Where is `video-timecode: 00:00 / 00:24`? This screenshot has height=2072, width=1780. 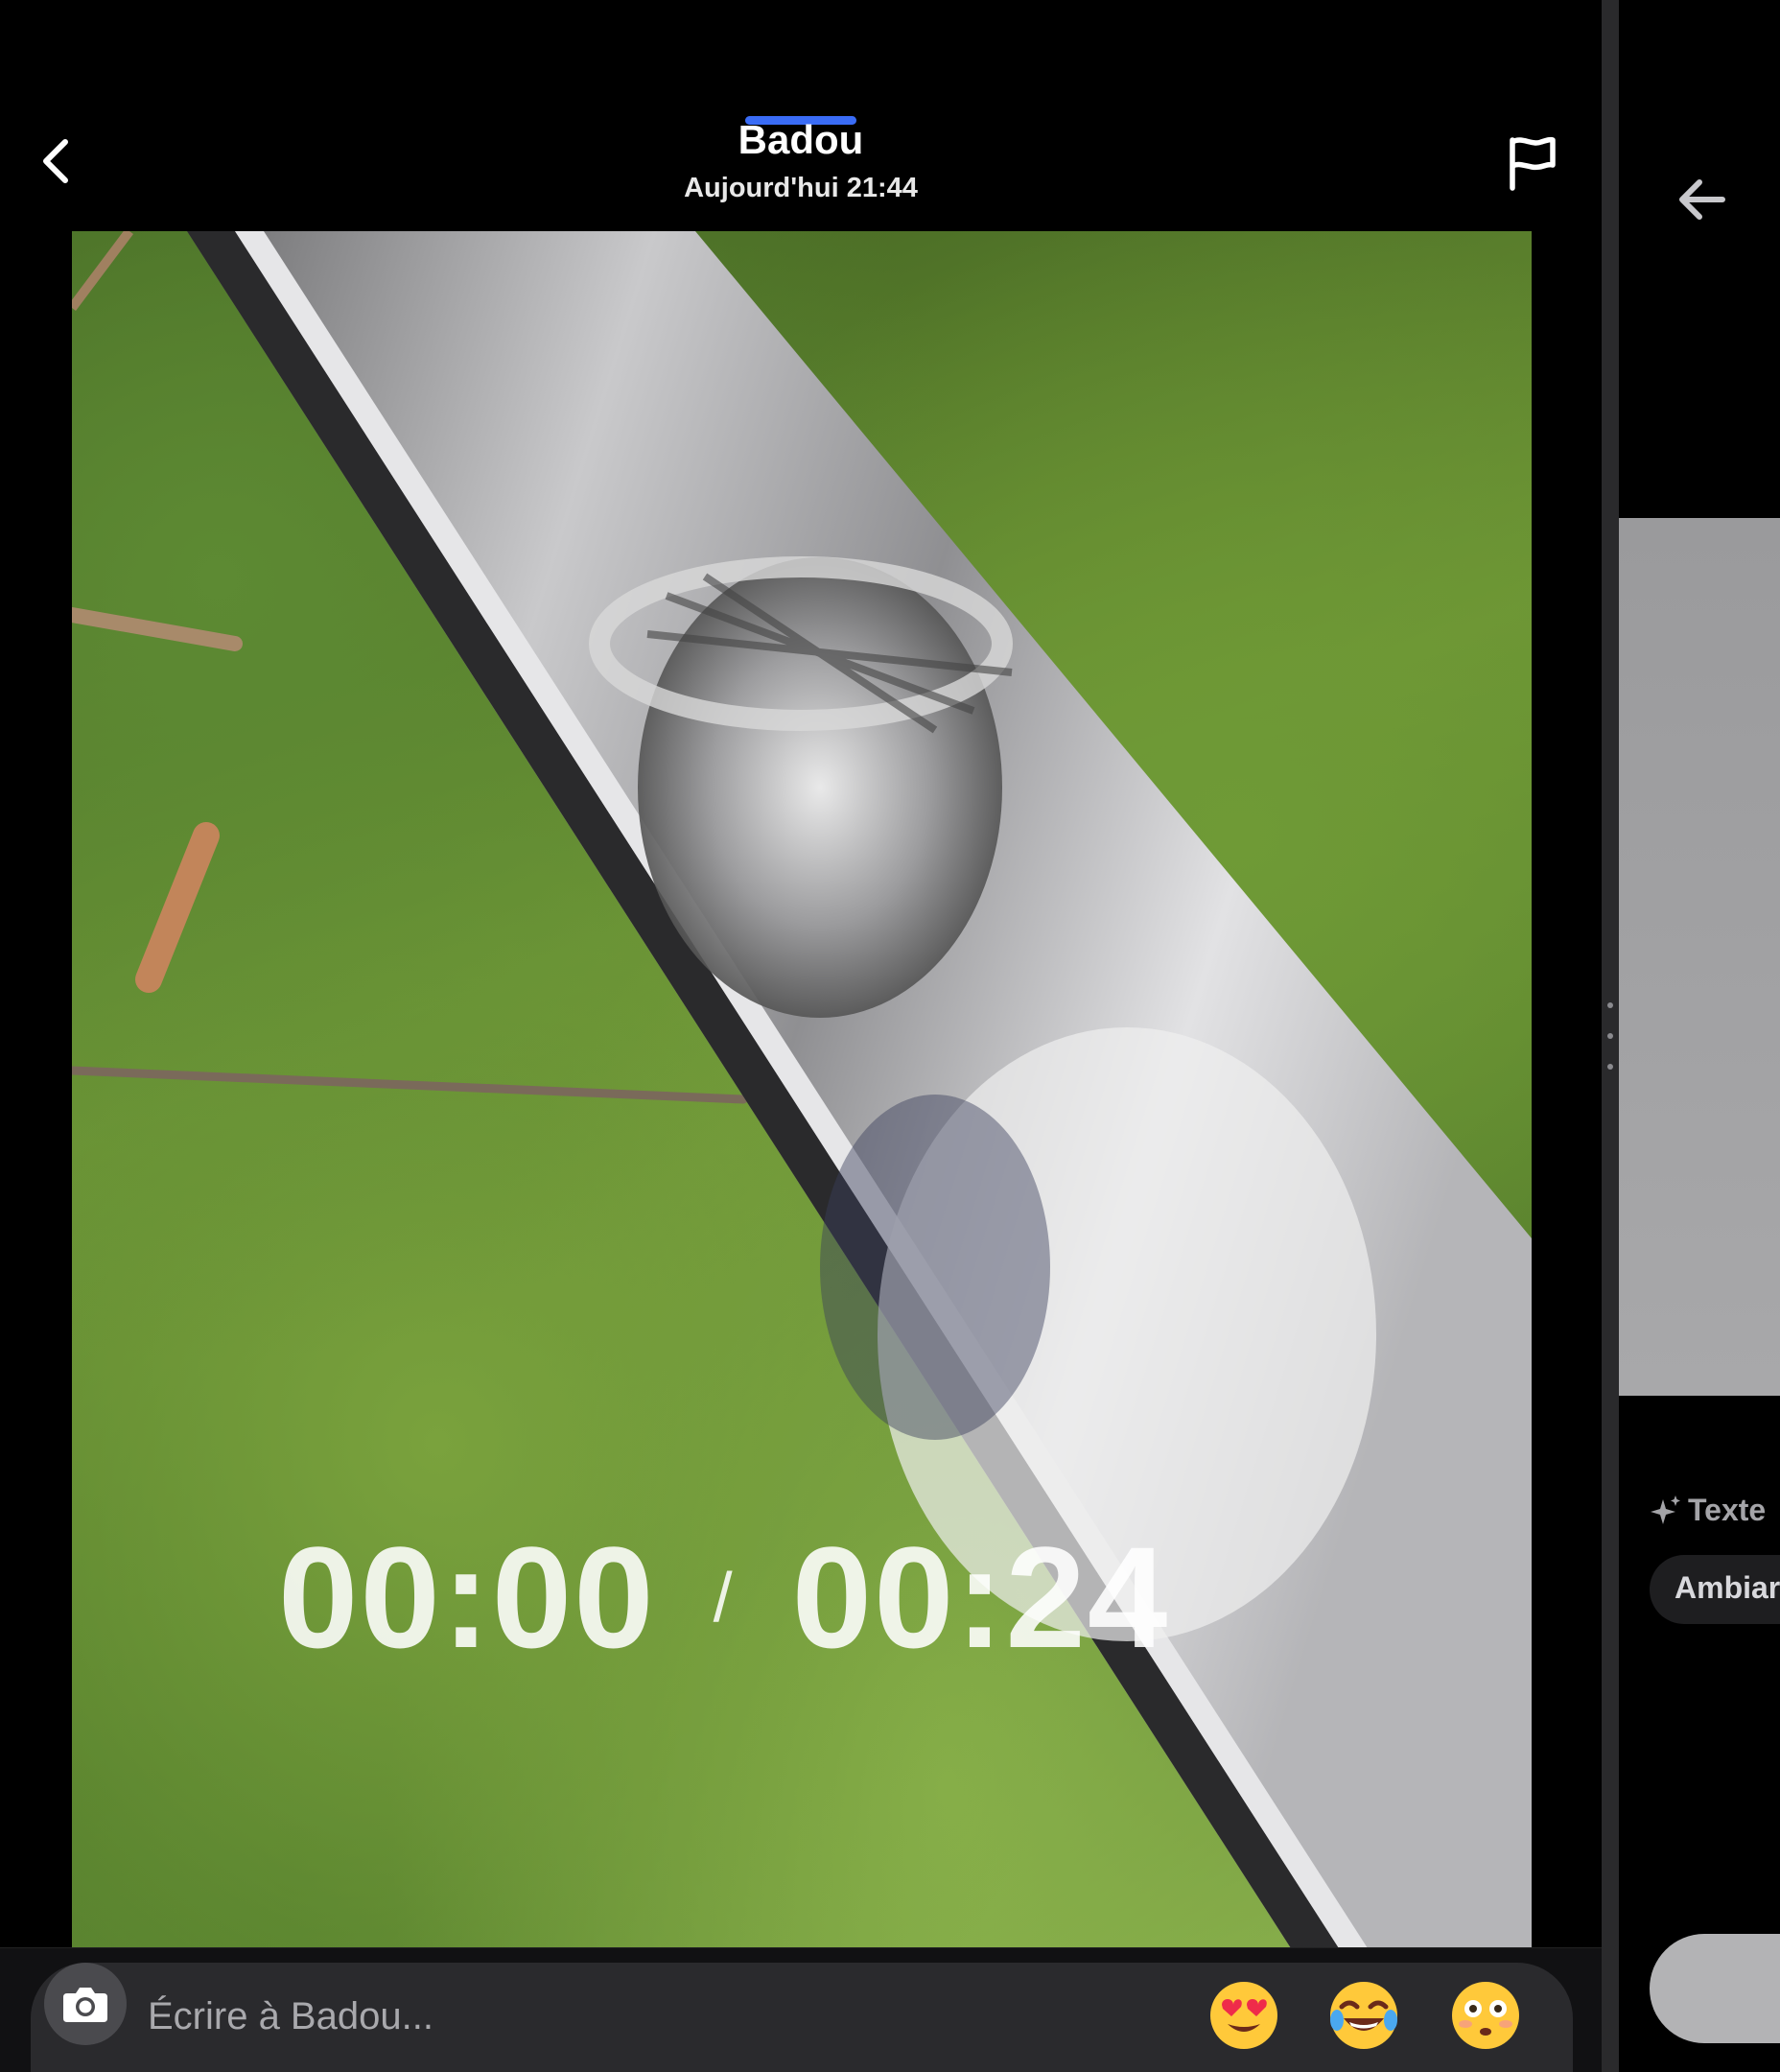 video-timecode: 00:00 / 00:24 is located at coordinates (723, 1598).